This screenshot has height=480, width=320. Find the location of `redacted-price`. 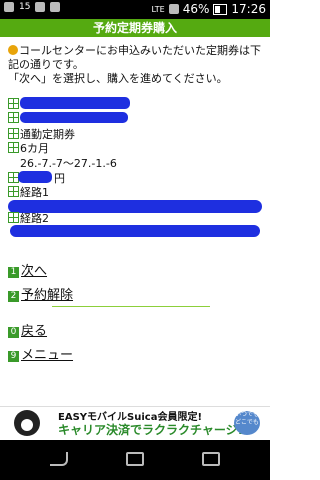

redacted-price is located at coordinates (35, 177).